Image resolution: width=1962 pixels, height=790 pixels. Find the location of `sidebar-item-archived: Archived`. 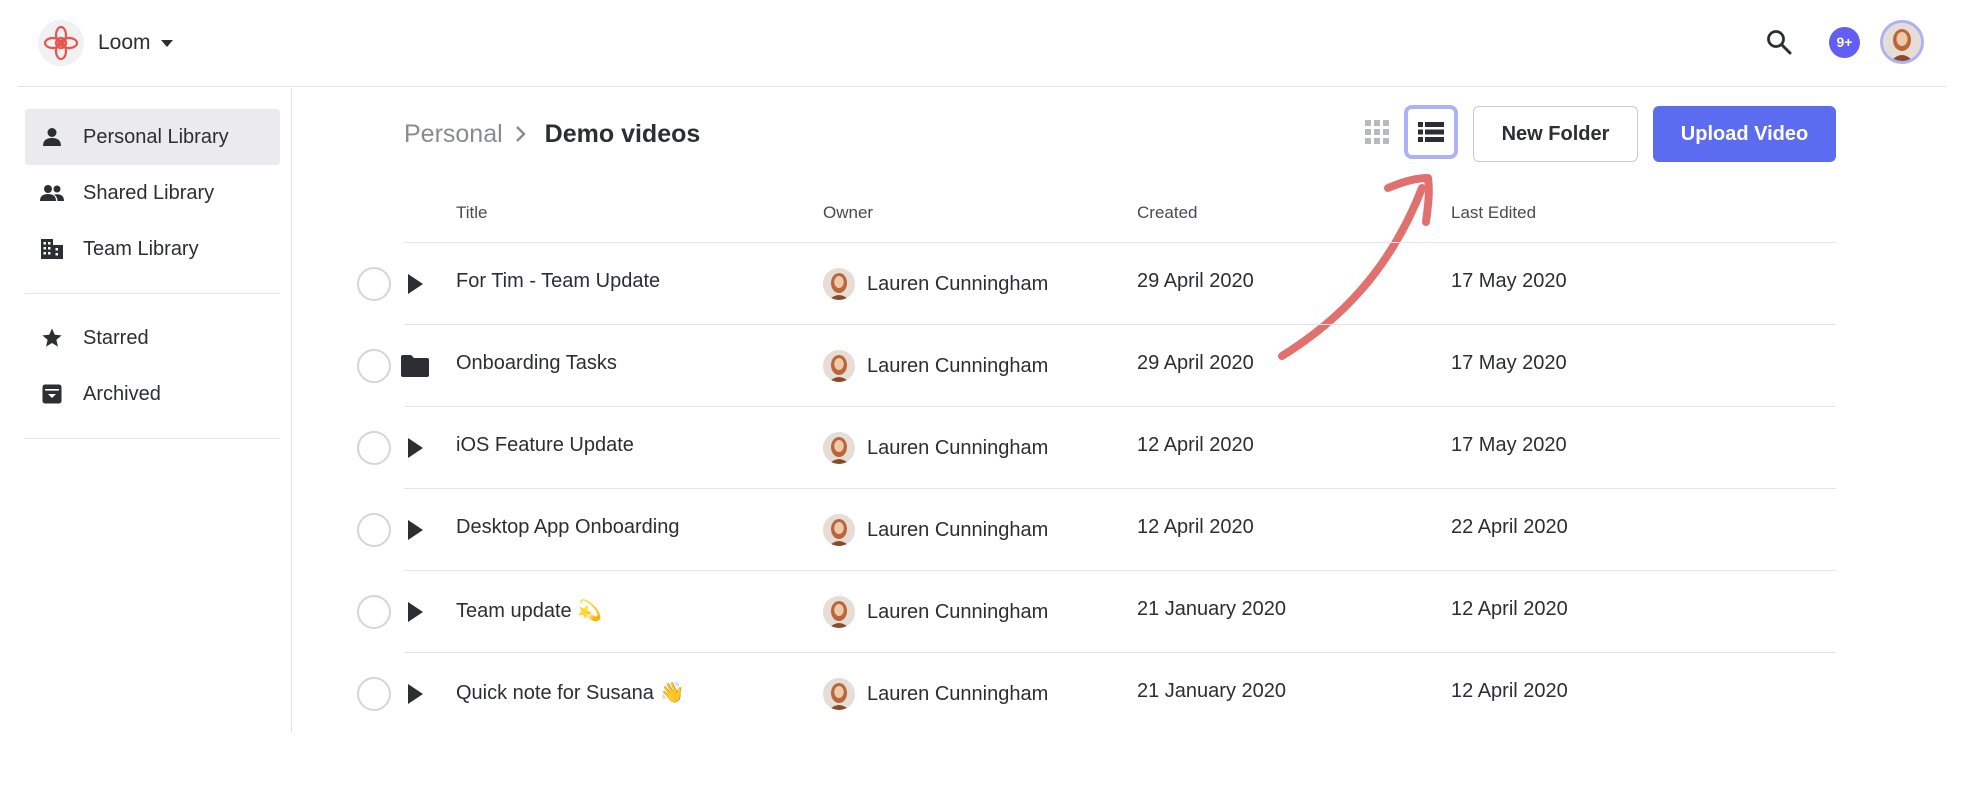

sidebar-item-archived: Archived is located at coordinates (152, 394).